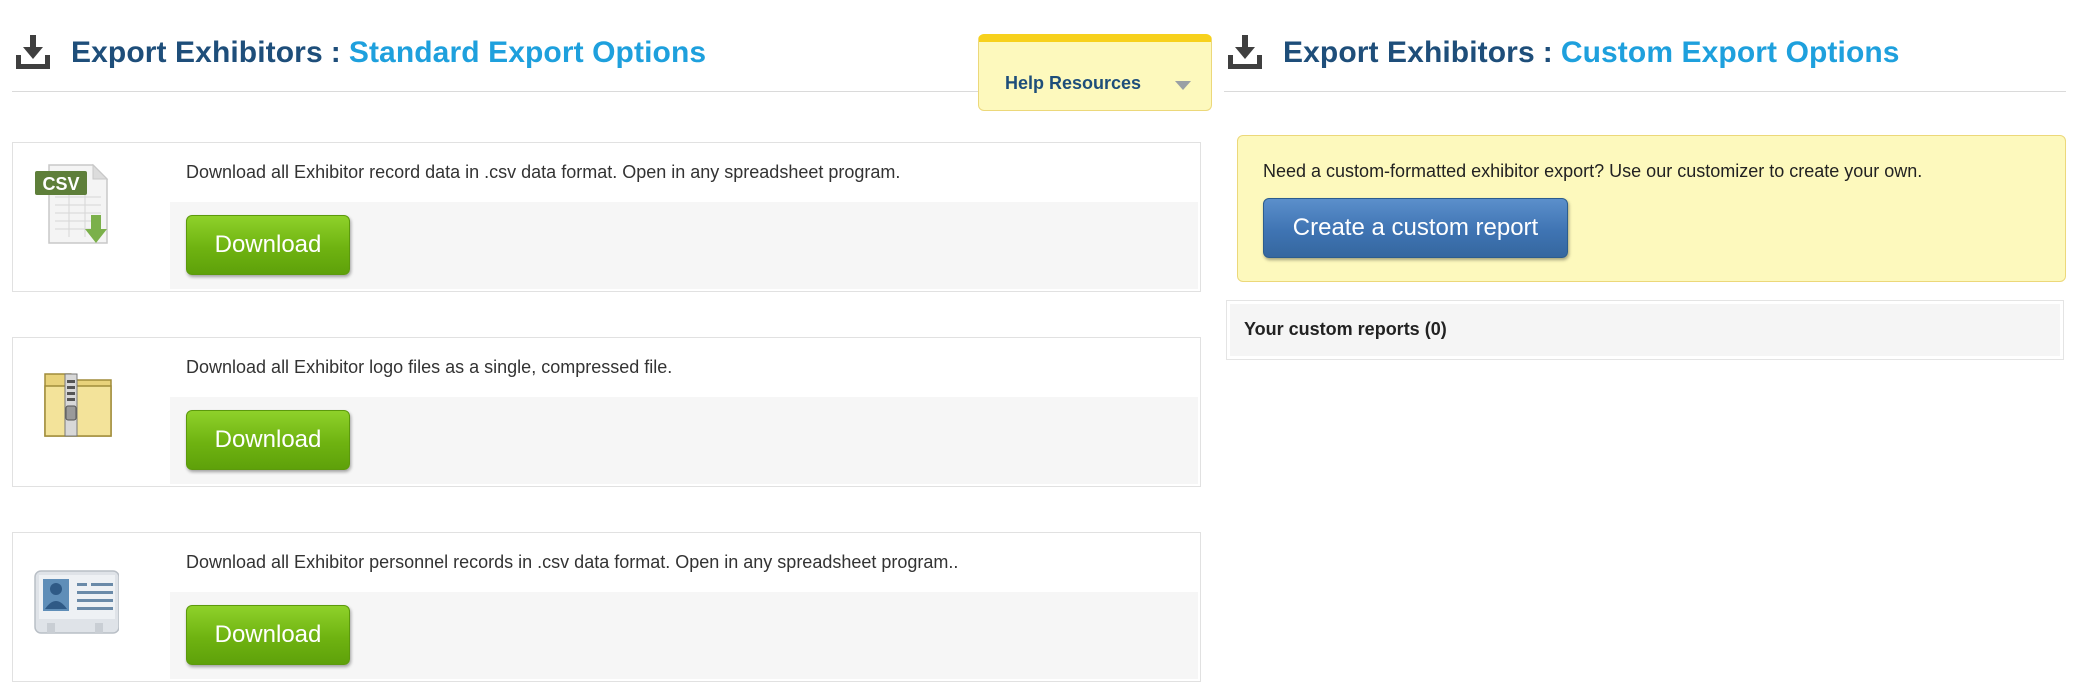 Image resolution: width=2074 pixels, height=699 pixels. What do you see at coordinates (1730, 52) in the screenshot?
I see `custom-section-subtitle: Custom Export Options` at bounding box center [1730, 52].